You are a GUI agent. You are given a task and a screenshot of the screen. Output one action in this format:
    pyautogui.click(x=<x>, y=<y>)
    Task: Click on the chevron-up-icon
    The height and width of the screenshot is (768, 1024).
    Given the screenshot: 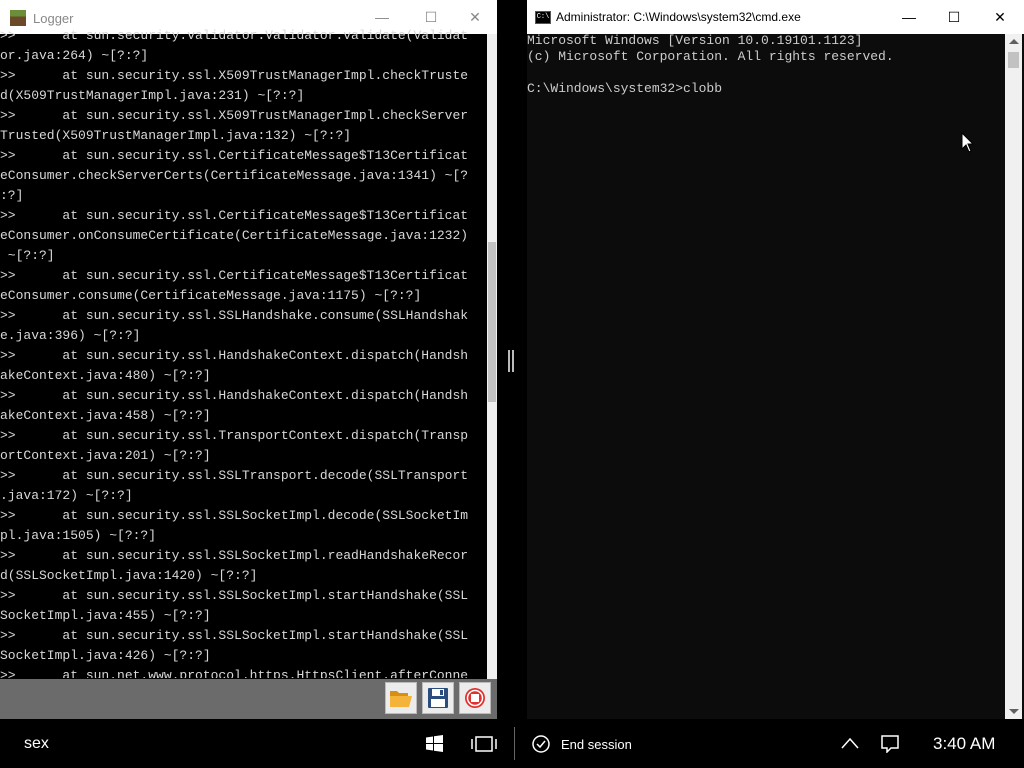 What is the action you would take?
    pyautogui.click(x=850, y=743)
    